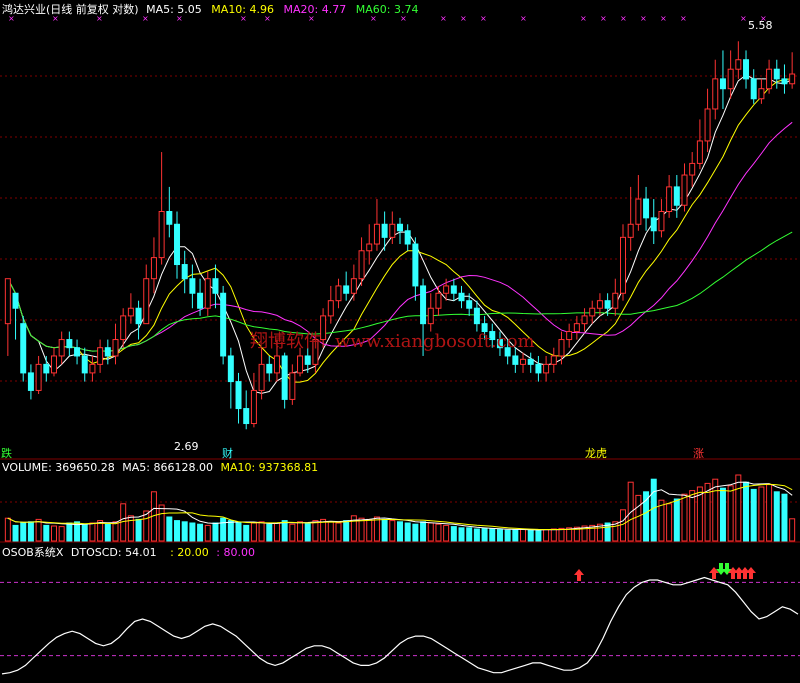  I want to click on osc-level1-label: : 20.00, so click(189, 552).